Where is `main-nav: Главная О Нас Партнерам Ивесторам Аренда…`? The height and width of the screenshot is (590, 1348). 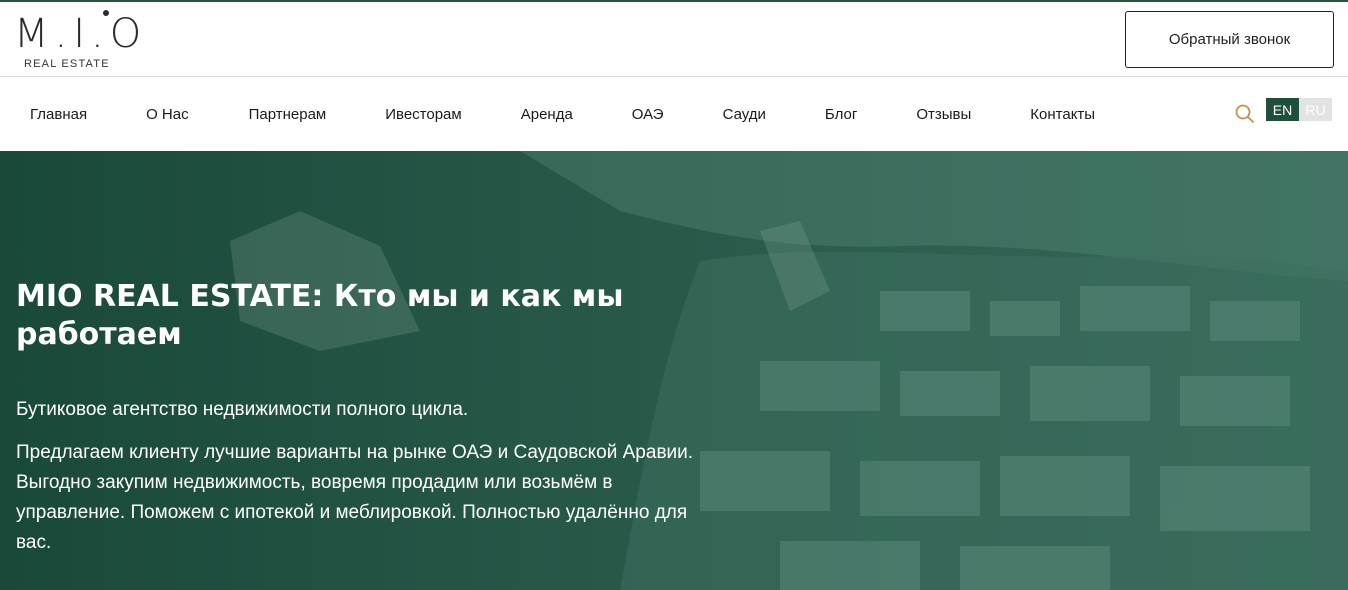 main-nav: Главная О Нас Партнерам Ивесторам Аренда… is located at coordinates (674, 114).